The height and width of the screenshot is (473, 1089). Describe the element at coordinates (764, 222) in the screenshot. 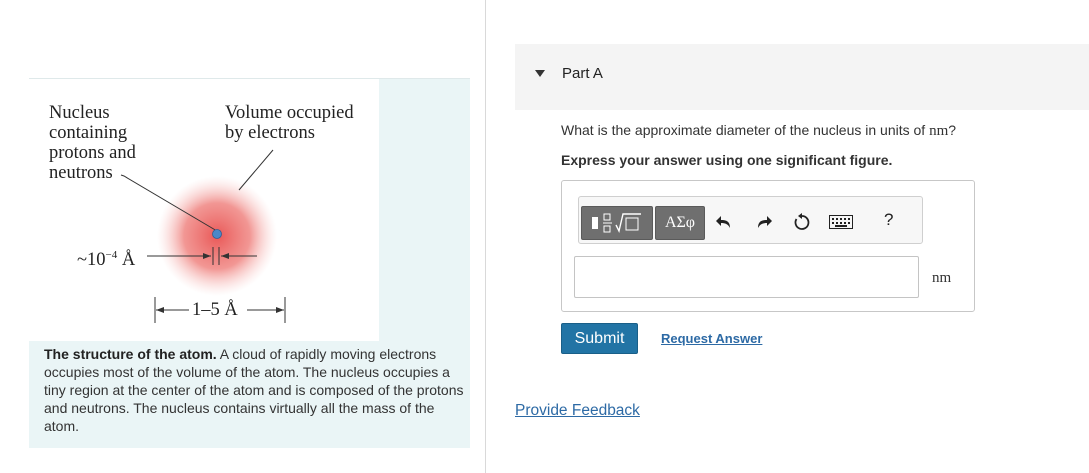

I see `redo-icon` at that location.